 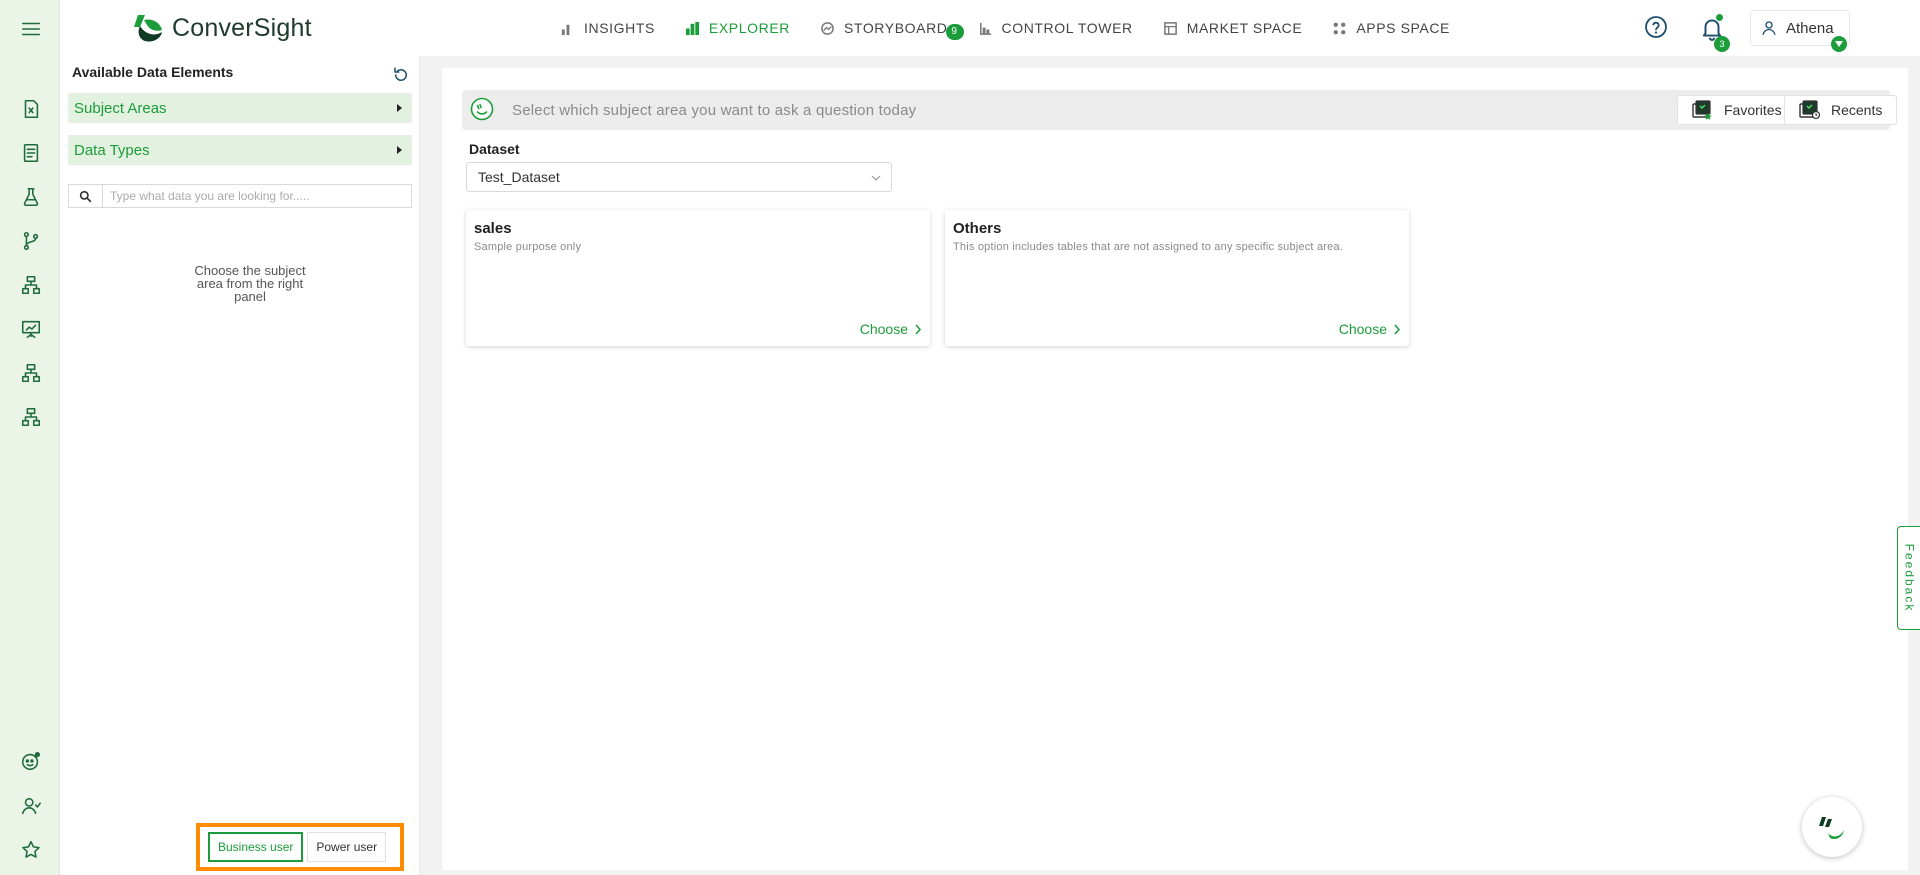 I want to click on user-mode-toggle: Business user Power user, so click(x=300, y=847).